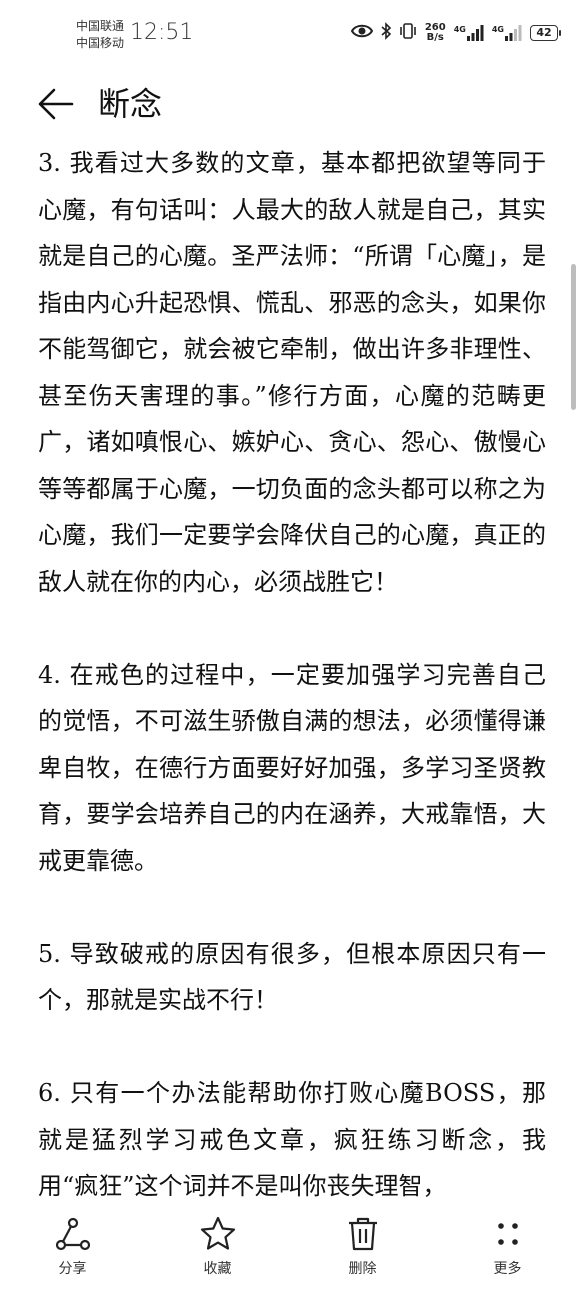 This screenshot has width=580, height=1289. I want to click on article-paragraph-5: 5. 导致破戒的原因有很多，但根本原因只有一个，那就是实战不行！, so click(292, 977).